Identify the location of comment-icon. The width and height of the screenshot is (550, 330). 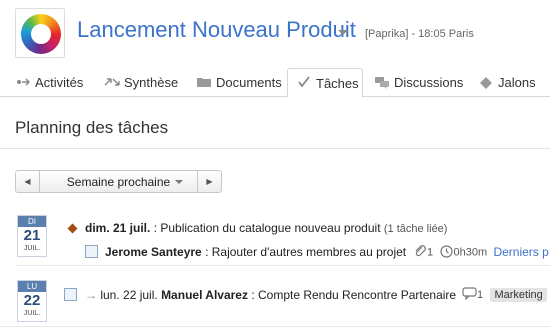
(469, 295).